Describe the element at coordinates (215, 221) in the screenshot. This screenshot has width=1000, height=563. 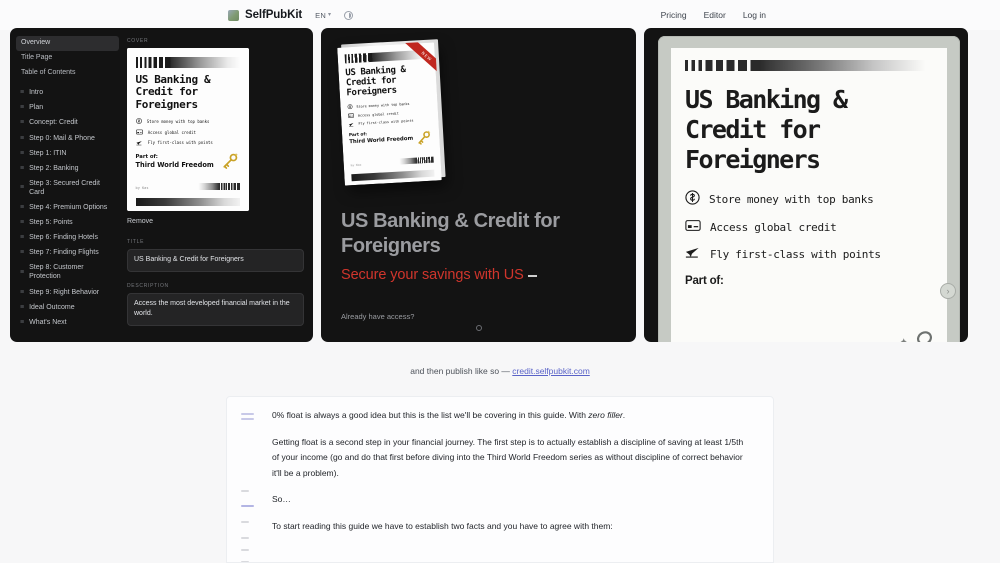
I see `remove-cover-button: Remove` at that location.